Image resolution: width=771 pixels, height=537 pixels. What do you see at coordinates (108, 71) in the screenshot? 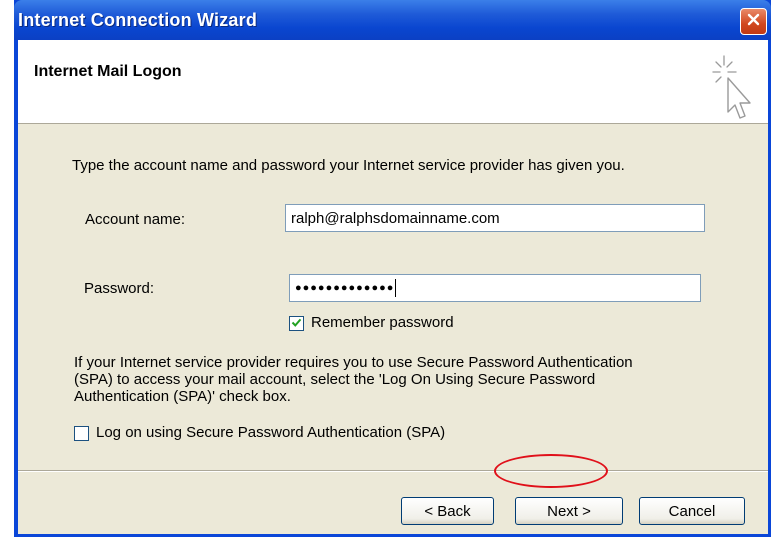
I see `page-title: Internet Mail Logon` at bounding box center [108, 71].